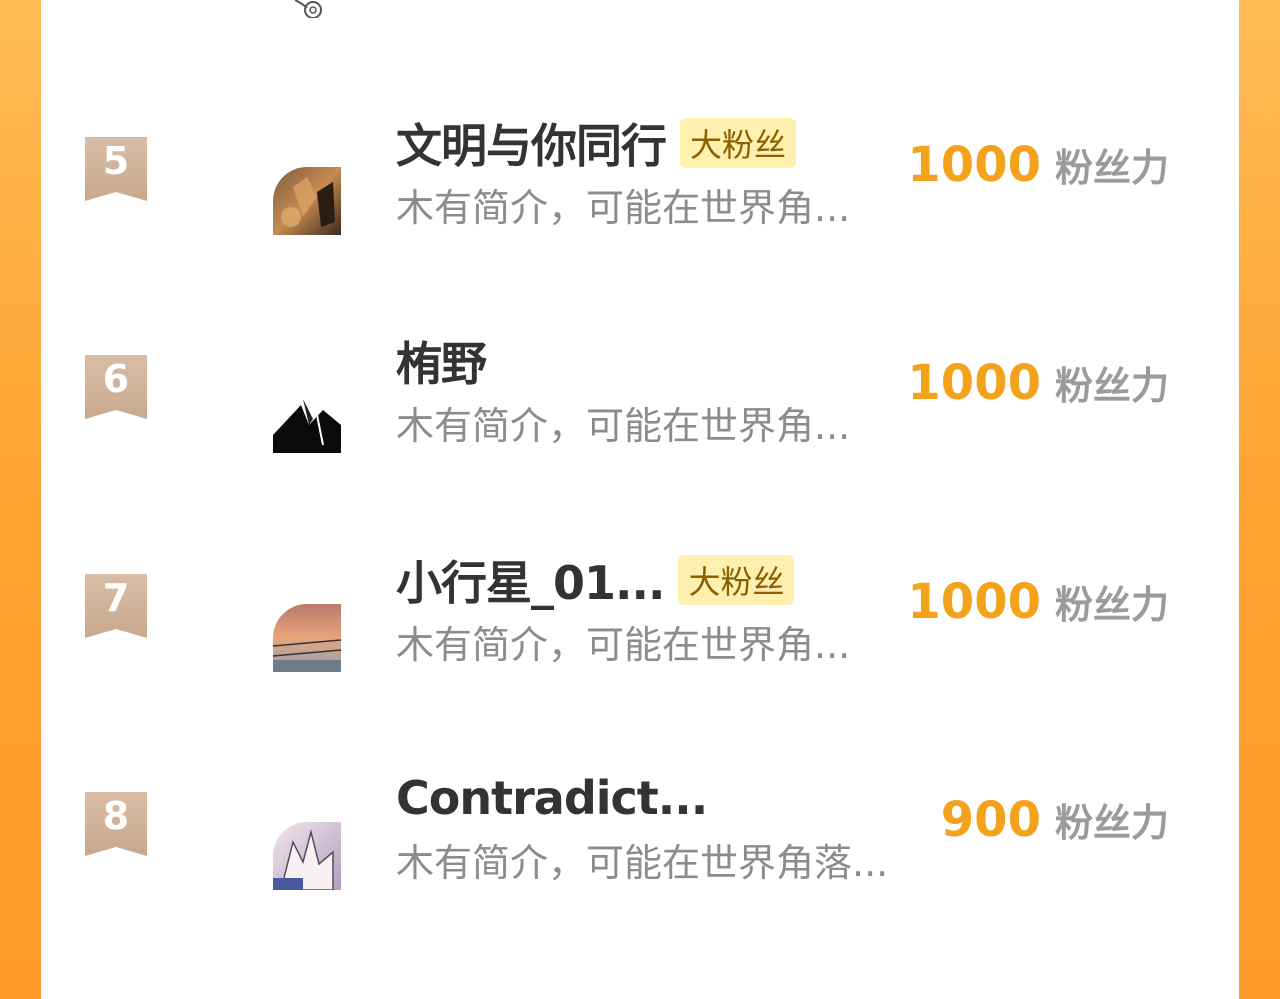 Image resolution: width=1280 pixels, height=999 pixels. What do you see at coordinates (116, 387) in the screenshot?
I see `rank-badge: 6` at bounding box center [116, 387].